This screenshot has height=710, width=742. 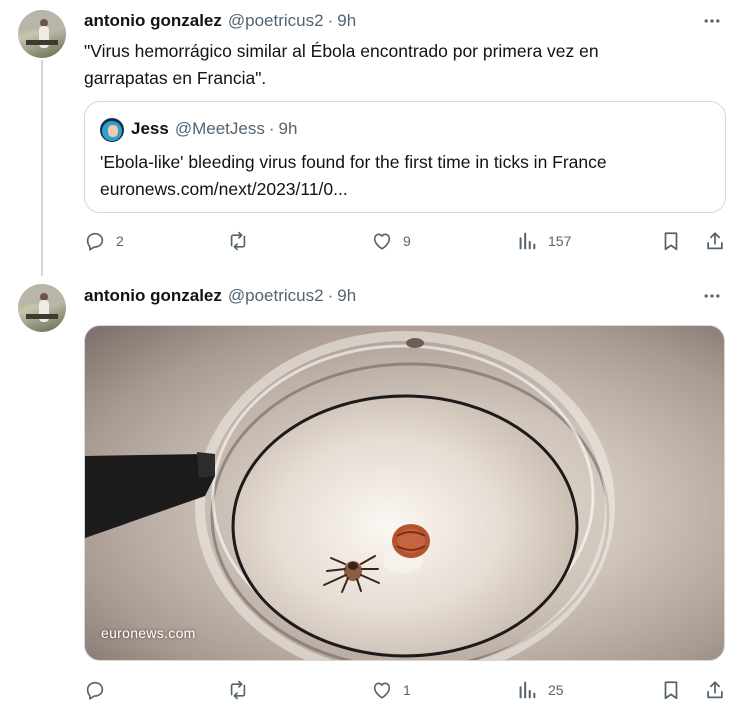 What do you see at coordinates (148, 633) in the screenshot?
I see `media-watermark: euronews.com` at bounding box center [148, 633].